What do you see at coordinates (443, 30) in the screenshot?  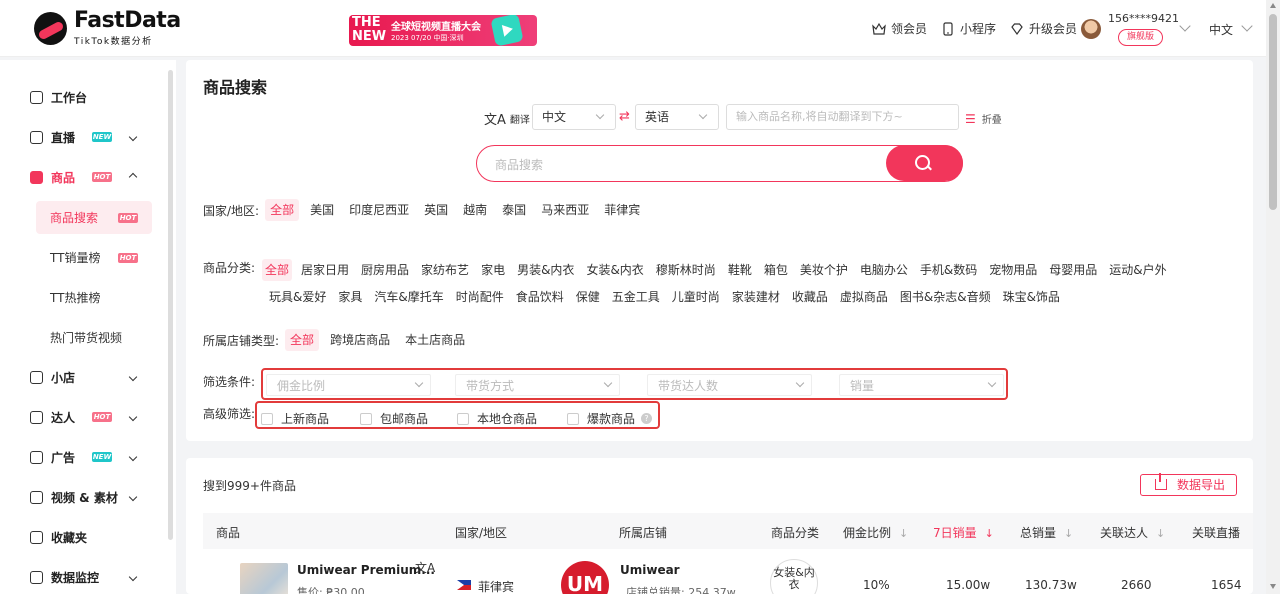 I see `promo-banner: THE NEW 全球短视频直播大会 2023 07/20 中国·深圳` at bounding box center [443, 30].